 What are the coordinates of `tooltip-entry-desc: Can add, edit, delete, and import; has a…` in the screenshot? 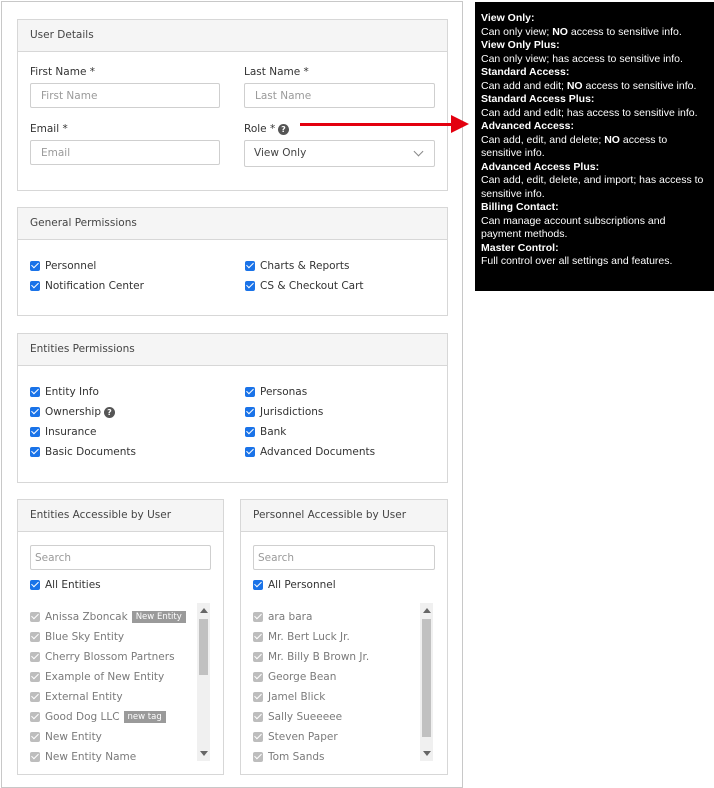 It's located at (594, 187).